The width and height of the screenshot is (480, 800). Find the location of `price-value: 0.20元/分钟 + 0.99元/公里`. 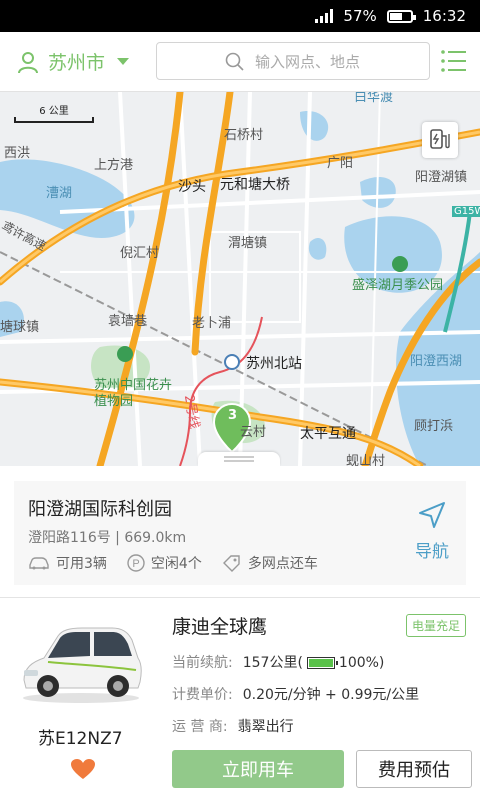

price-value: 0.20元/分钟 + 0.99元/公里 is located at coordinates (331, 695).